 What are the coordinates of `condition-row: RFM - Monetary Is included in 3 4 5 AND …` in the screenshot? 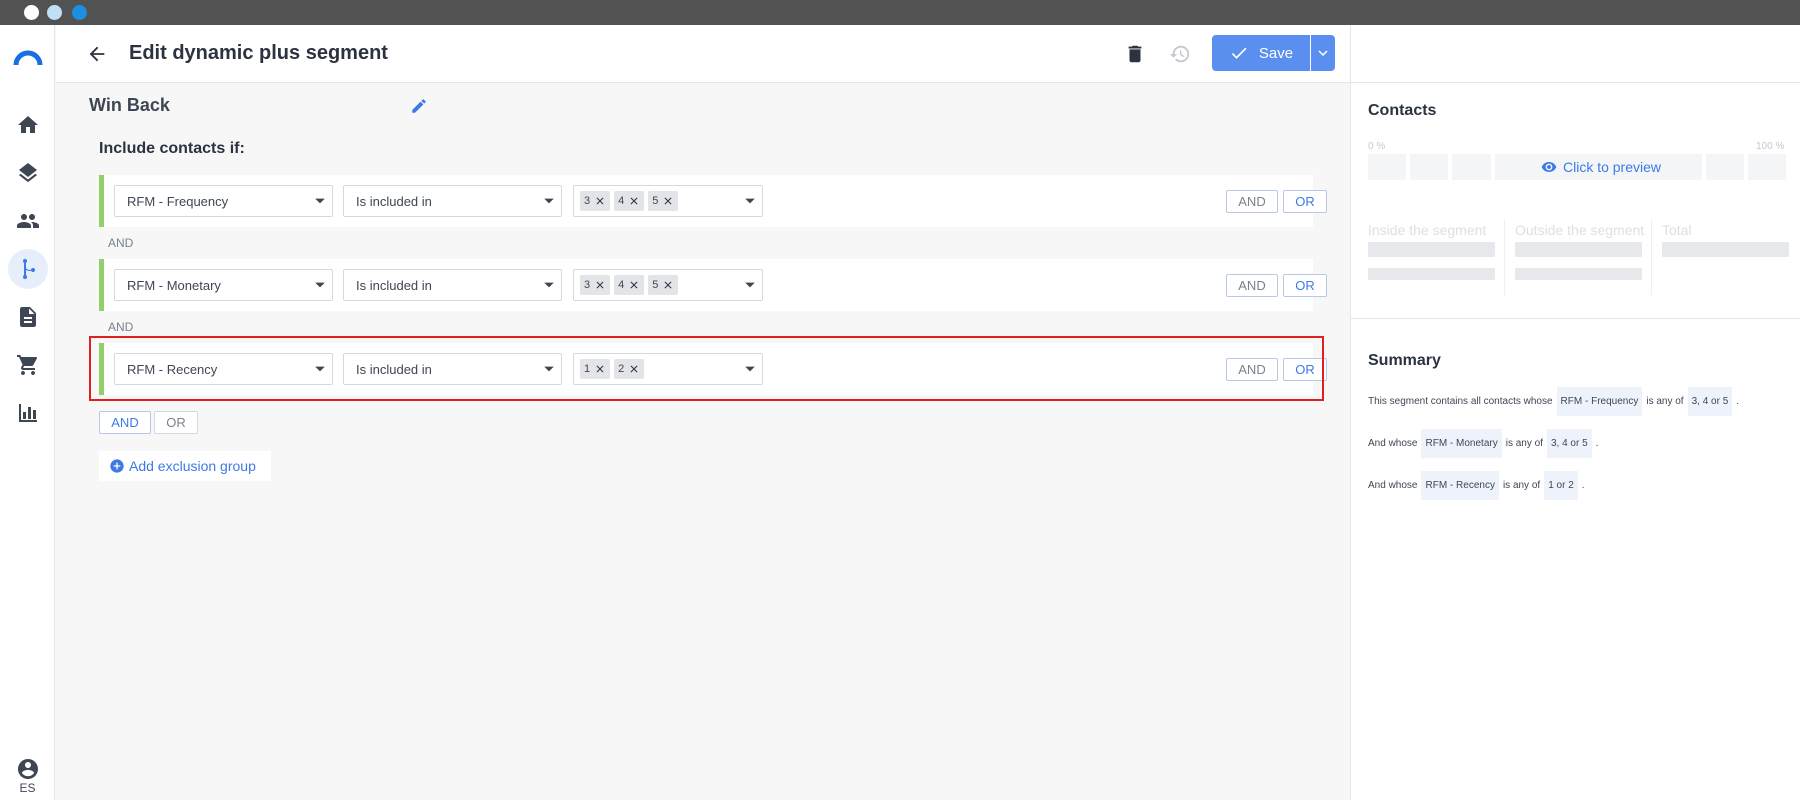 It's located at (713, 285).